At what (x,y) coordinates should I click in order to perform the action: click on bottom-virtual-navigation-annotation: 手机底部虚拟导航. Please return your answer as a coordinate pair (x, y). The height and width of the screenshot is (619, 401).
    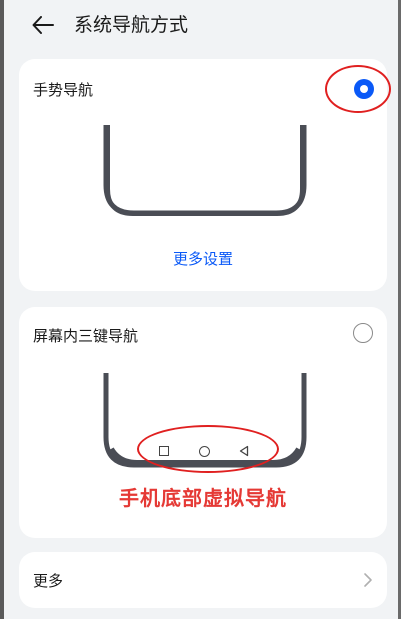
    Looking at the image, I should click on (203, 498).